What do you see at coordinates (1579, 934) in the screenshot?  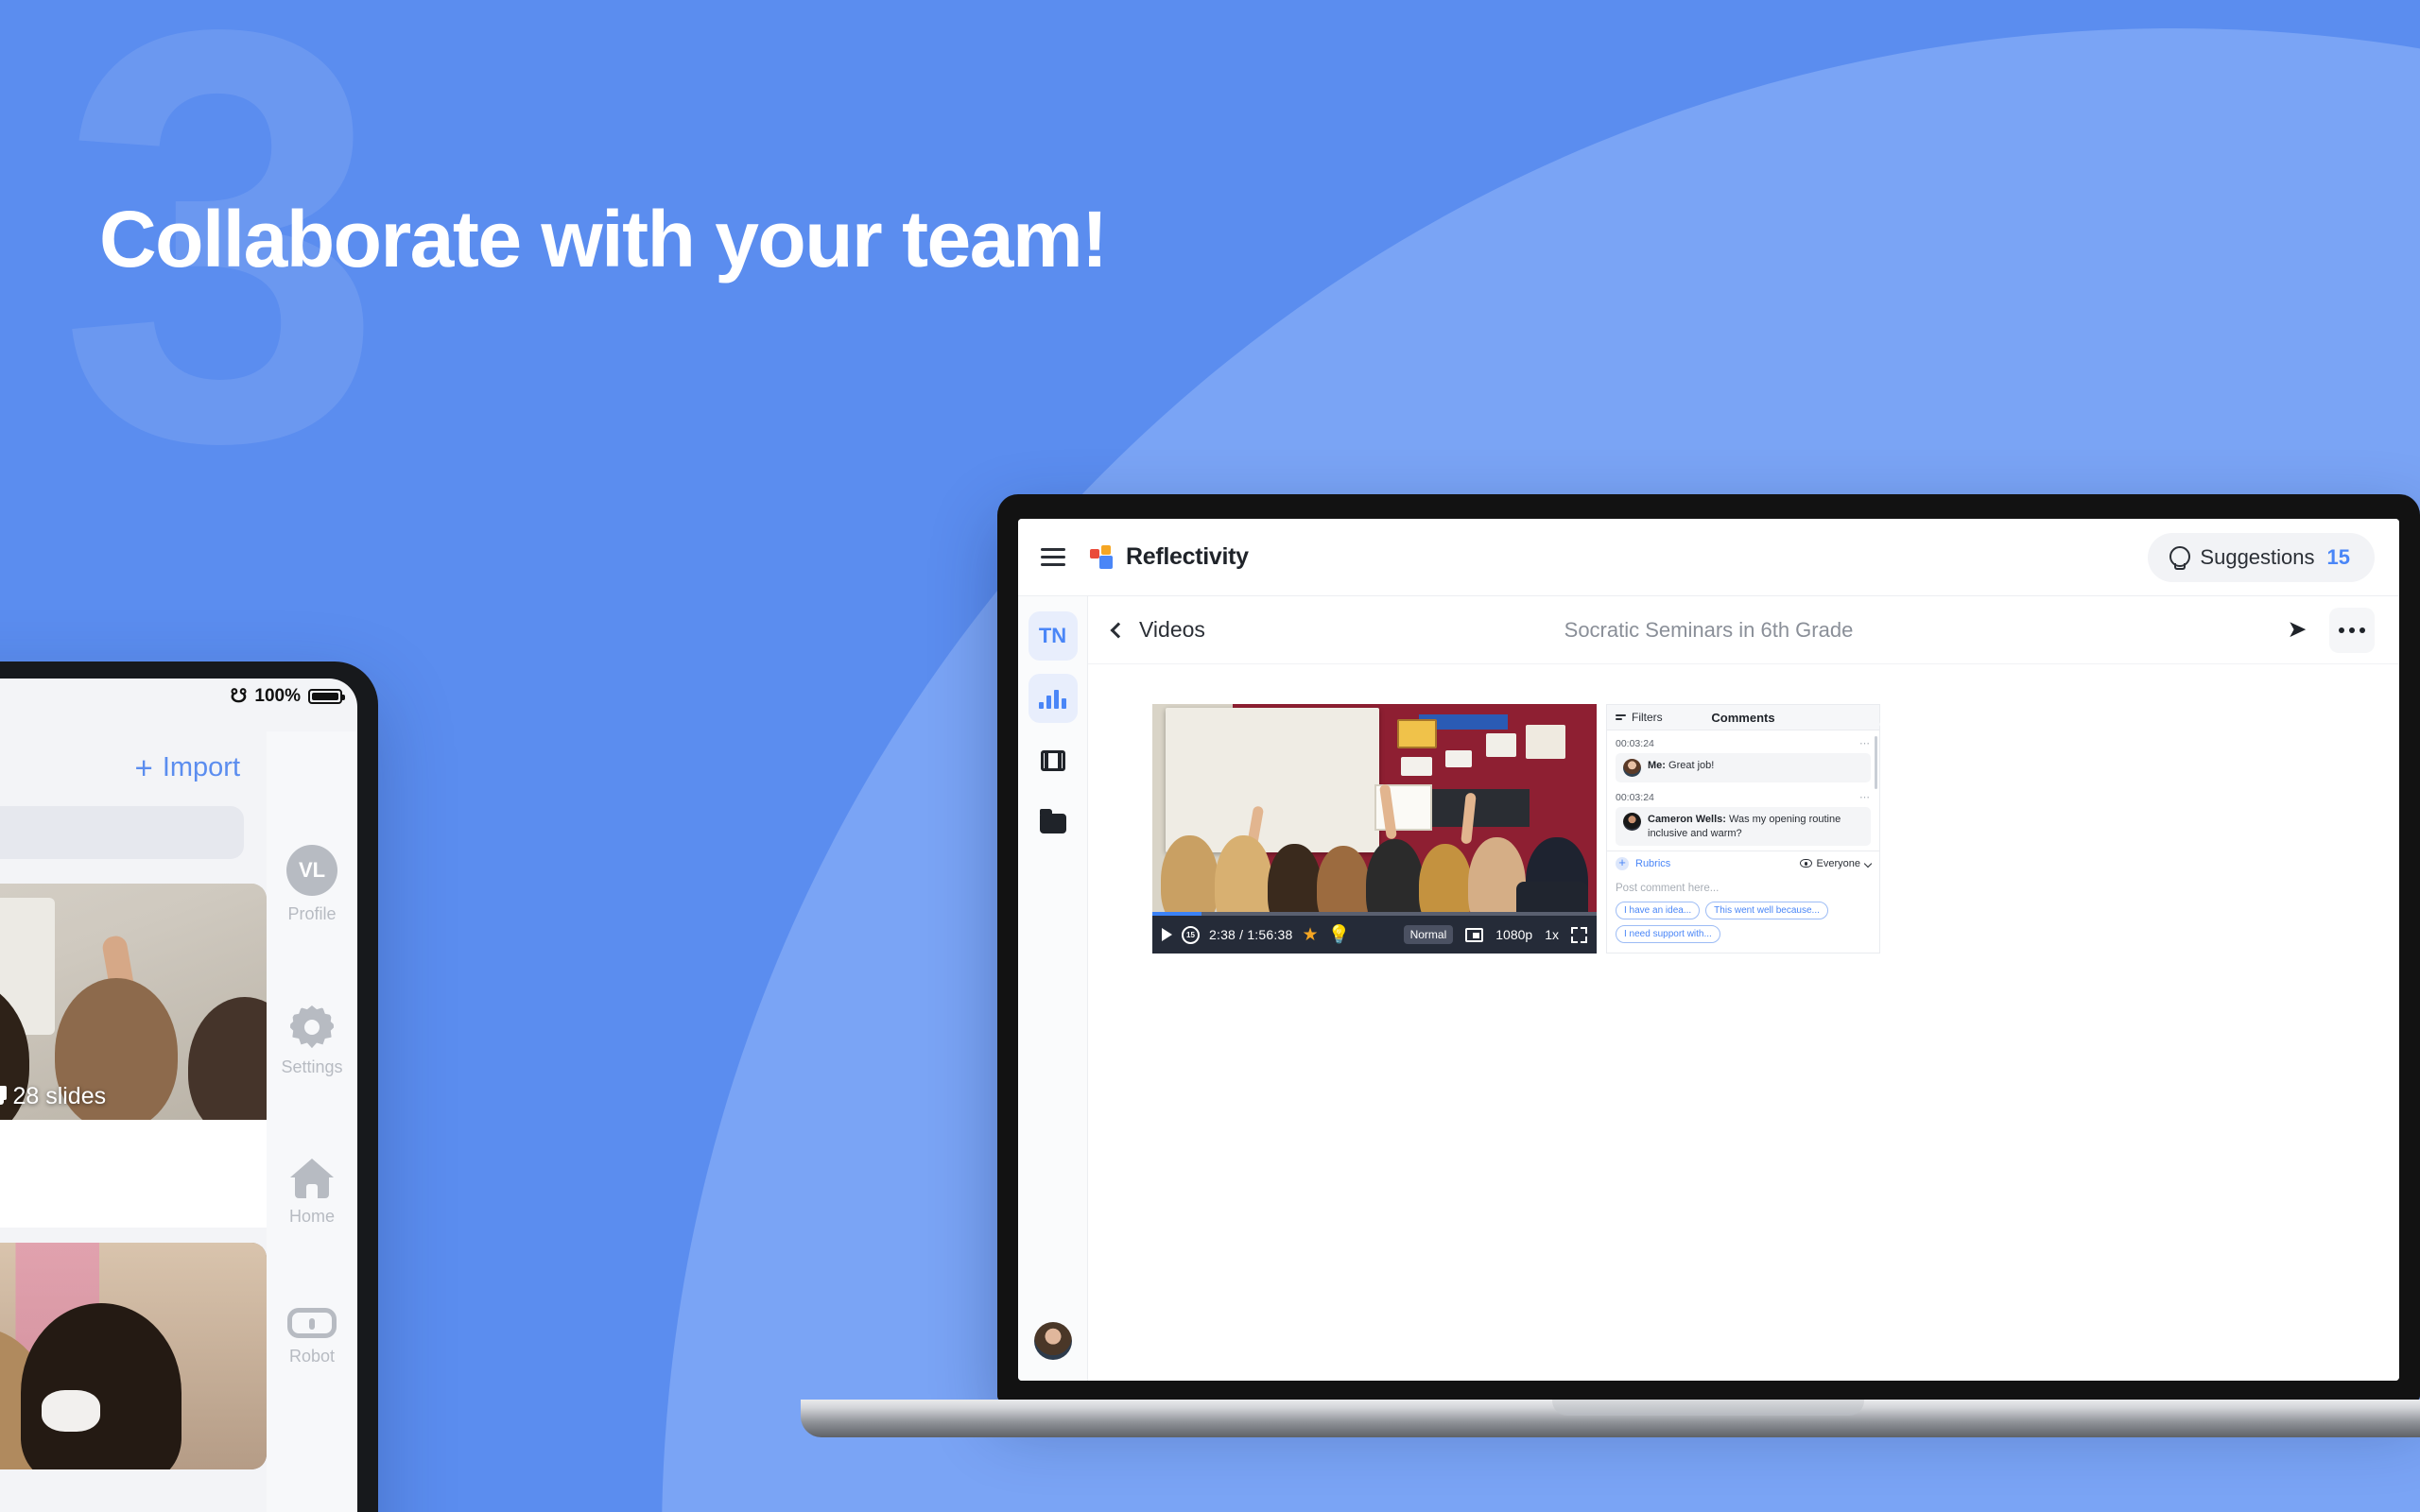 I see `fullscreen-icon` at bounding box center [1579, 934].